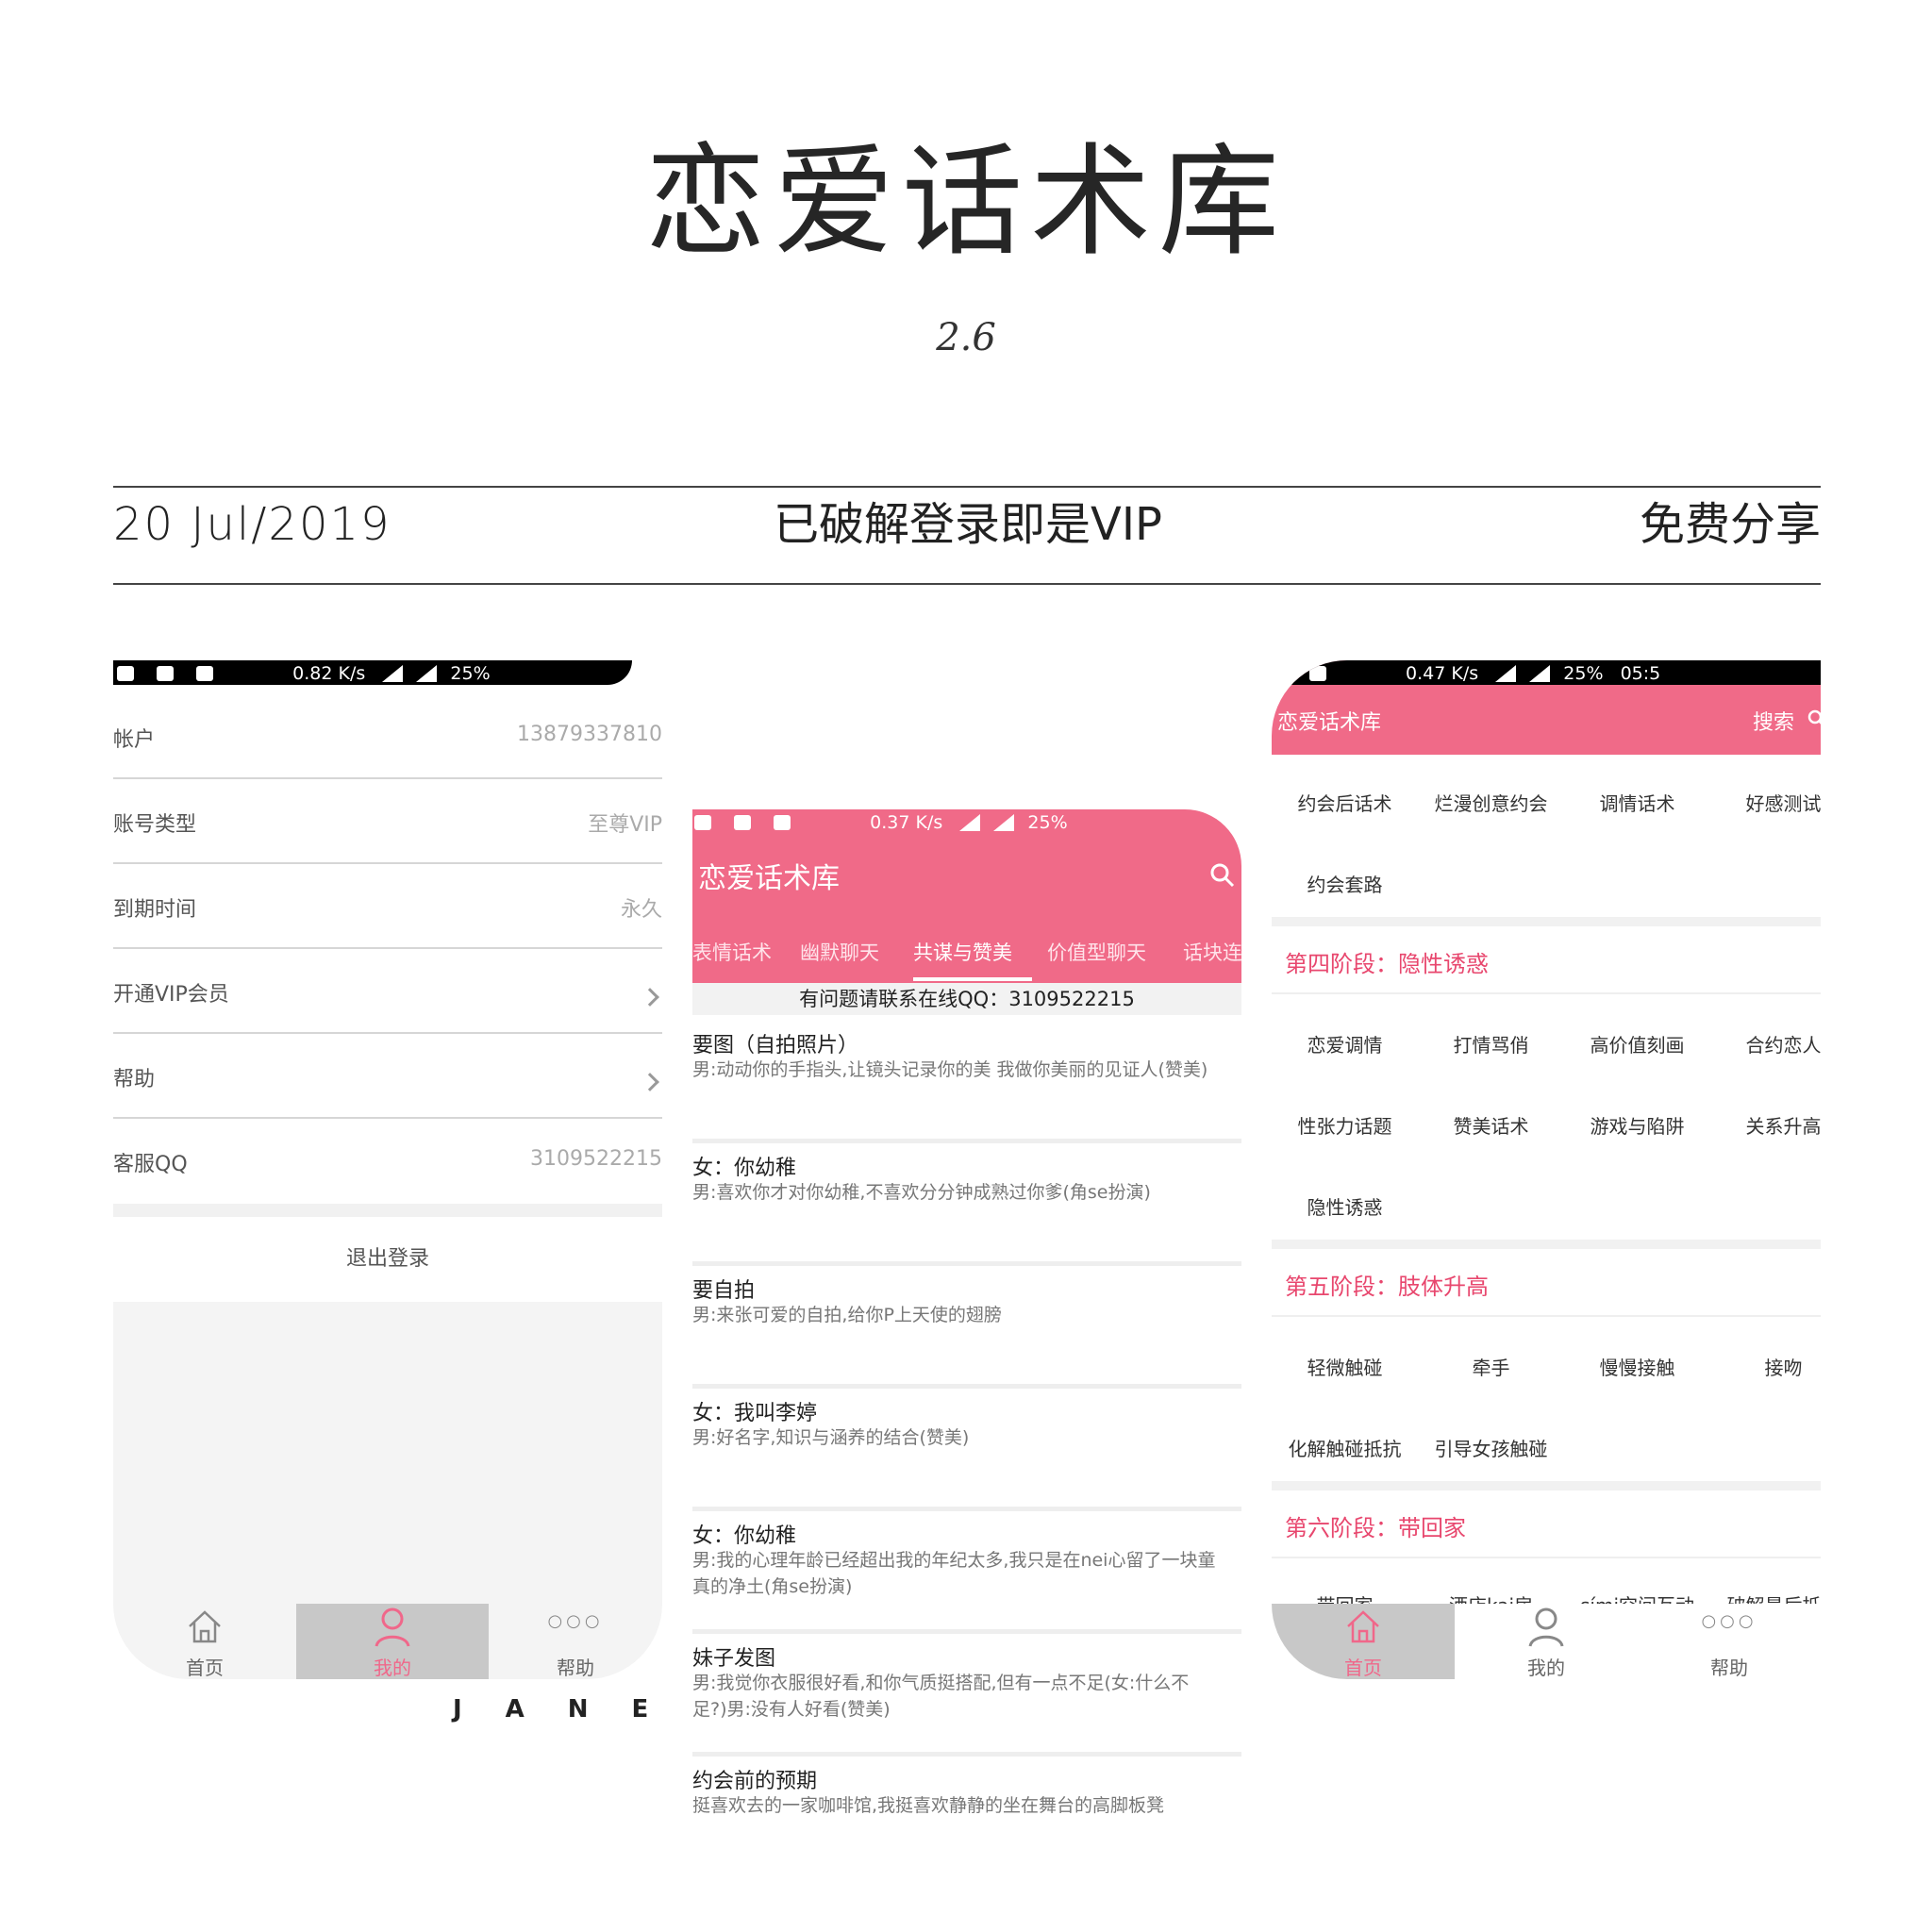 This screenshot has width=1932, height=1932. I want to click on tab-category: 话块连, so click(1212, 952).